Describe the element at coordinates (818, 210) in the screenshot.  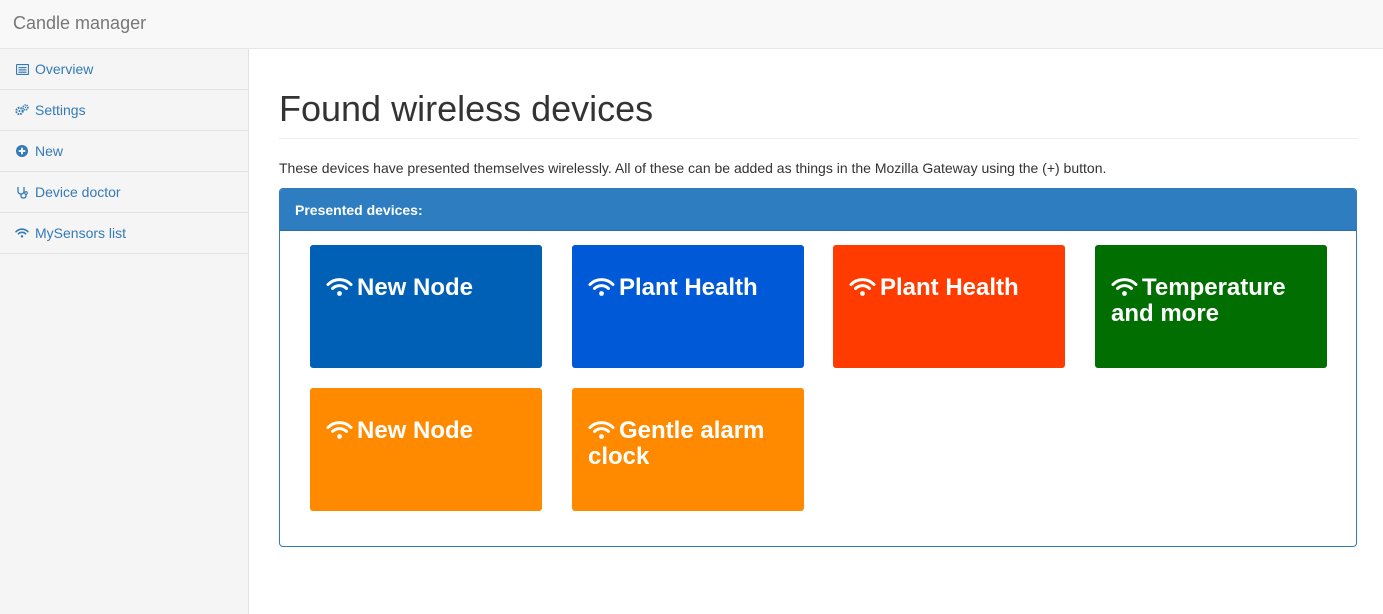
I see `panel-heading: Presented devices:` at that location.